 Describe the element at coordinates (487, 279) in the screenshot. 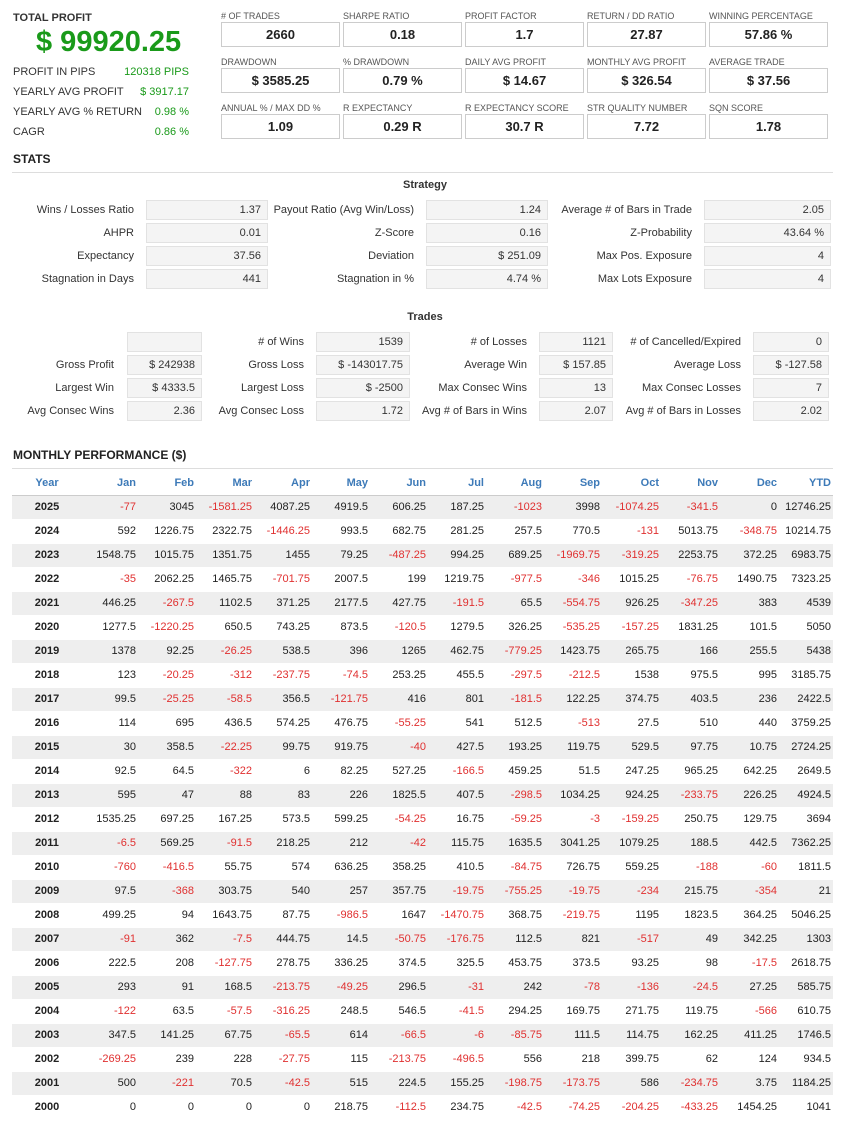

I see `strategy-stat-value: 4.74 %` at that location.